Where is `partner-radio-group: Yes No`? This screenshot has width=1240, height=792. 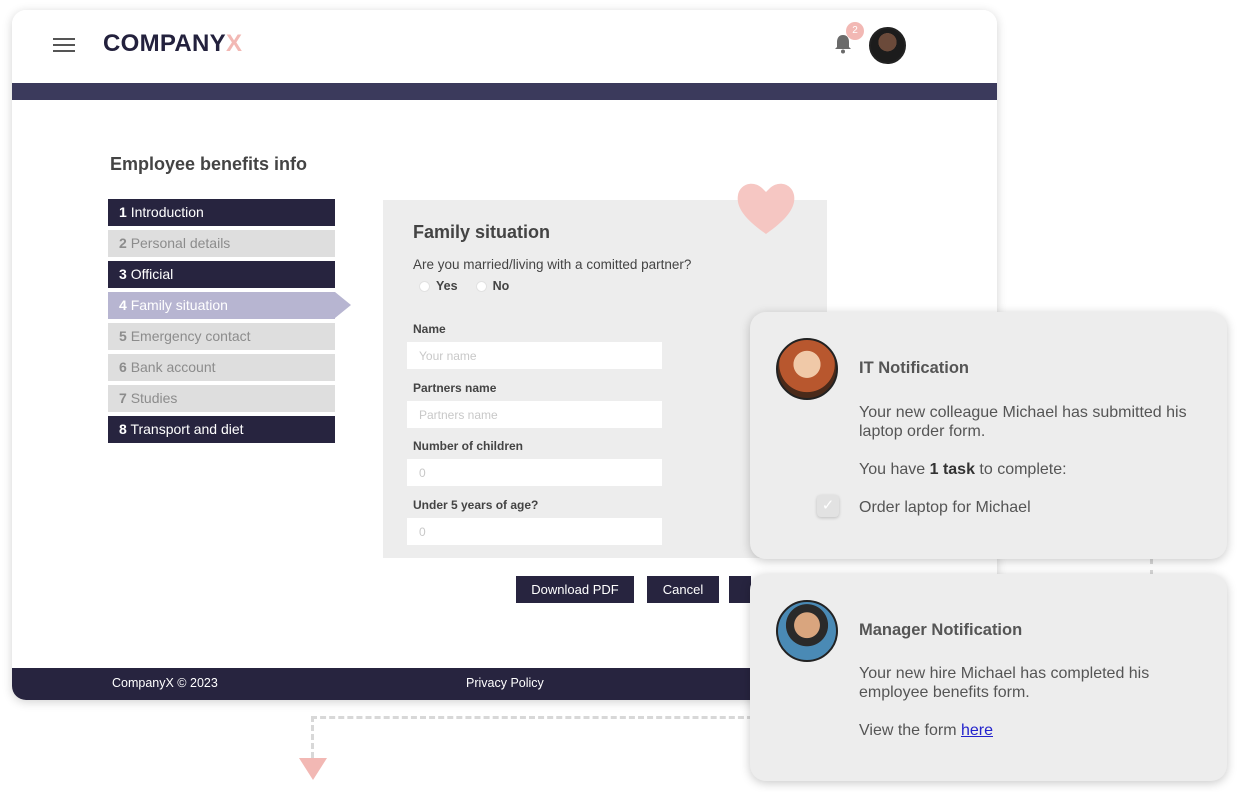
partner-radio-group: Yes No is located at coordinates (464, 286).